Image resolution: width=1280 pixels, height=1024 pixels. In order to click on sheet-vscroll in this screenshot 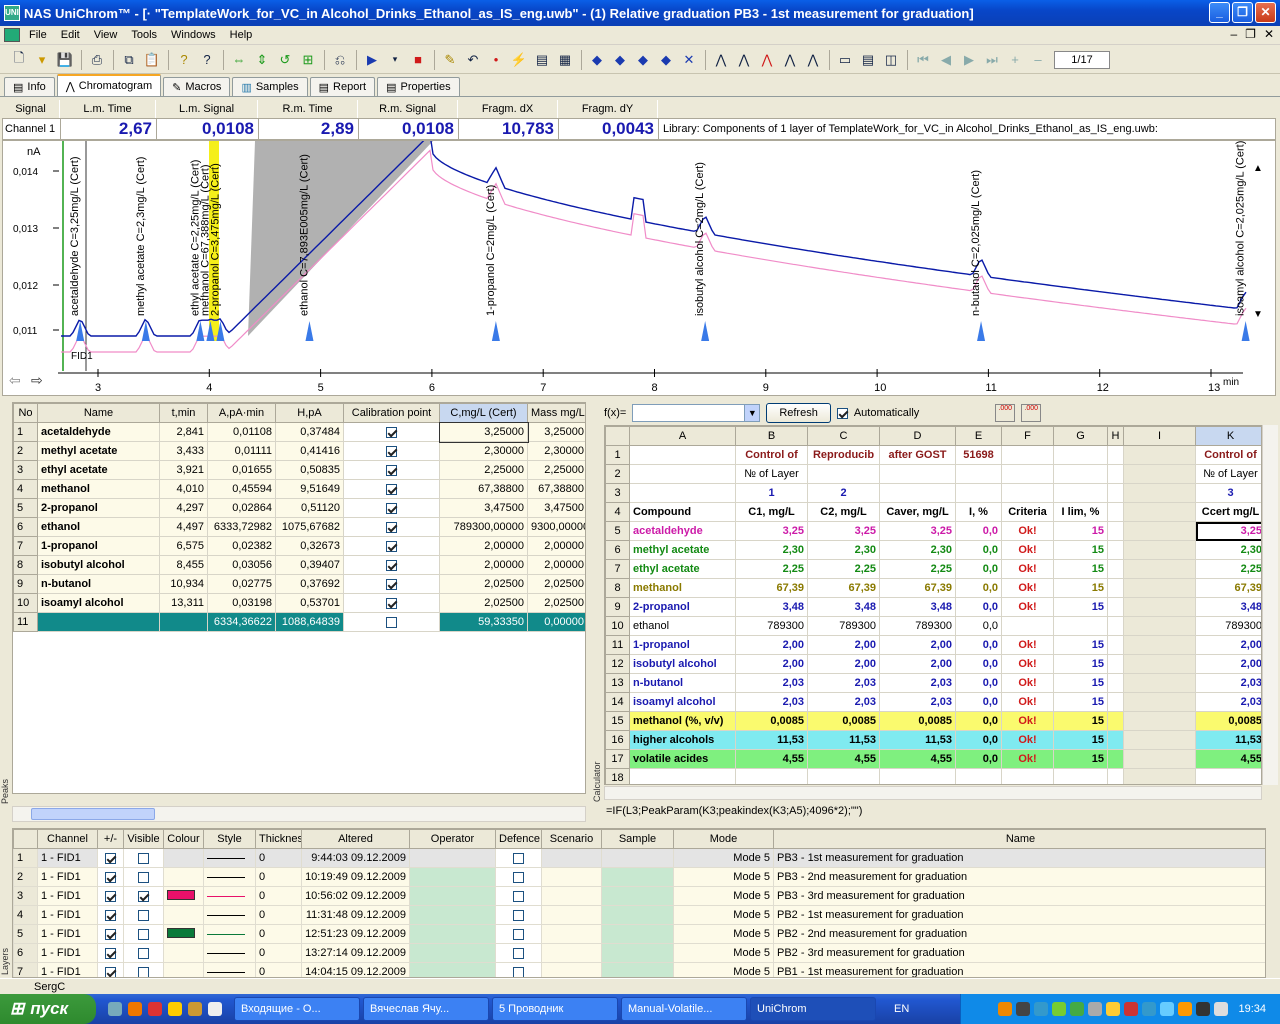, I will do `click(1270, 605)`.